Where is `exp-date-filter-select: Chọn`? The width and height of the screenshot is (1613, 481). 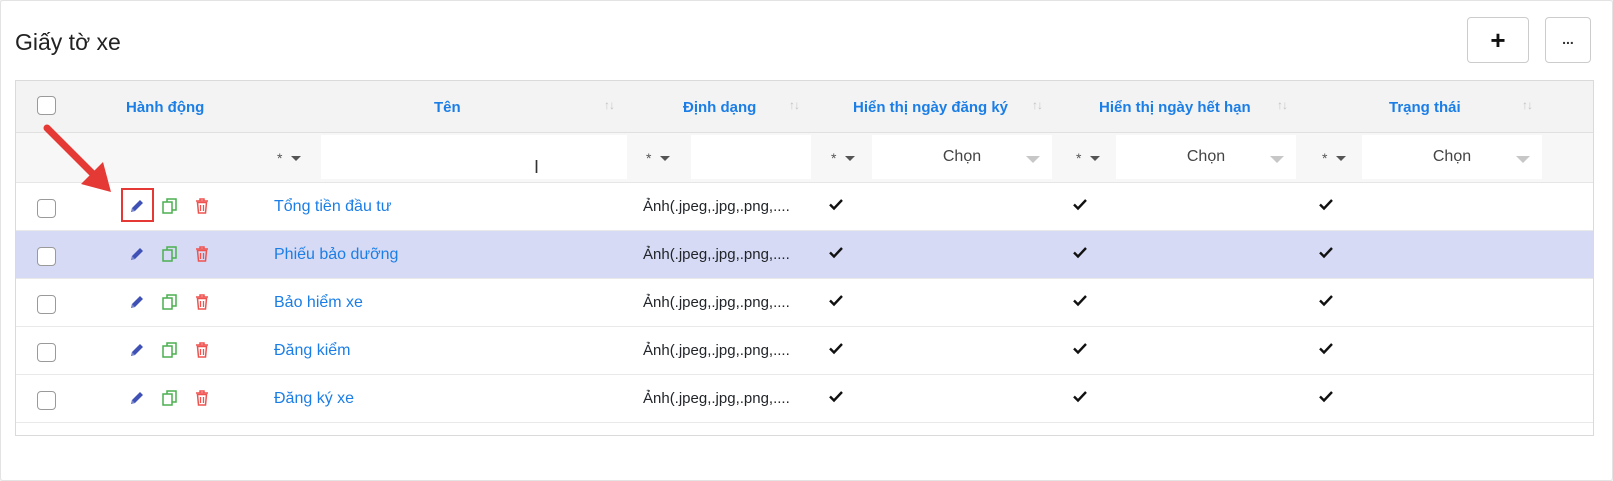
exp-date-filter-select: Chọn is located at coordinates (1206, 157).